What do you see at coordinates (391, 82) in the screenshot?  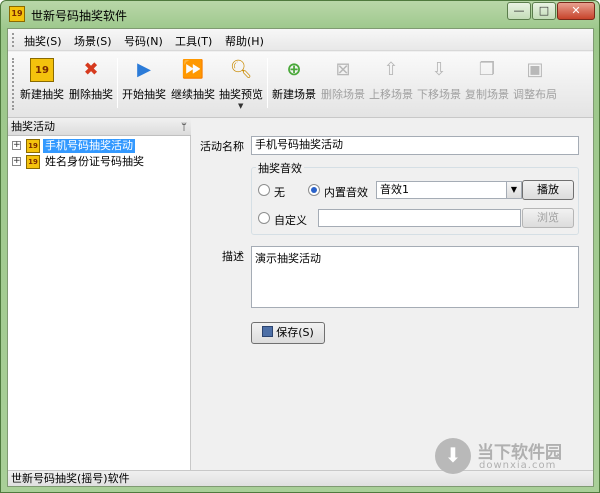 I see `move-scene-up-button: ⇧ 上移场景` at bounding box center [391, 82].